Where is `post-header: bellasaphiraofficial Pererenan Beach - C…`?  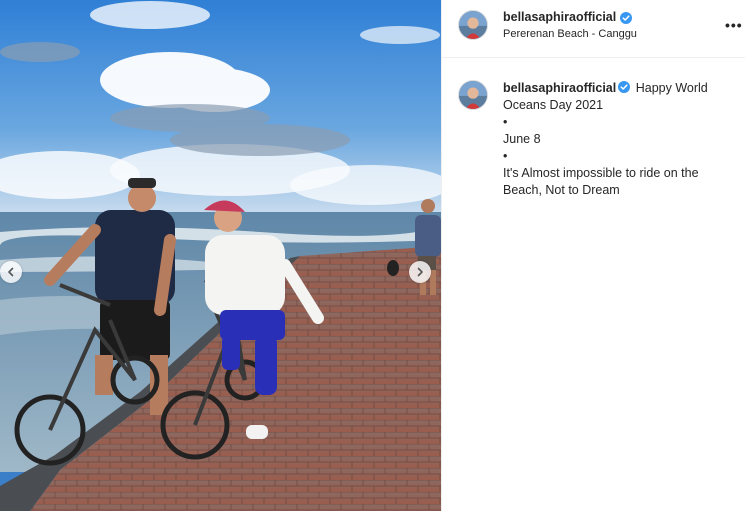
post-header: bellasaphiraofficial Pererenan Beach - C… is located at coordinates (593, 29).